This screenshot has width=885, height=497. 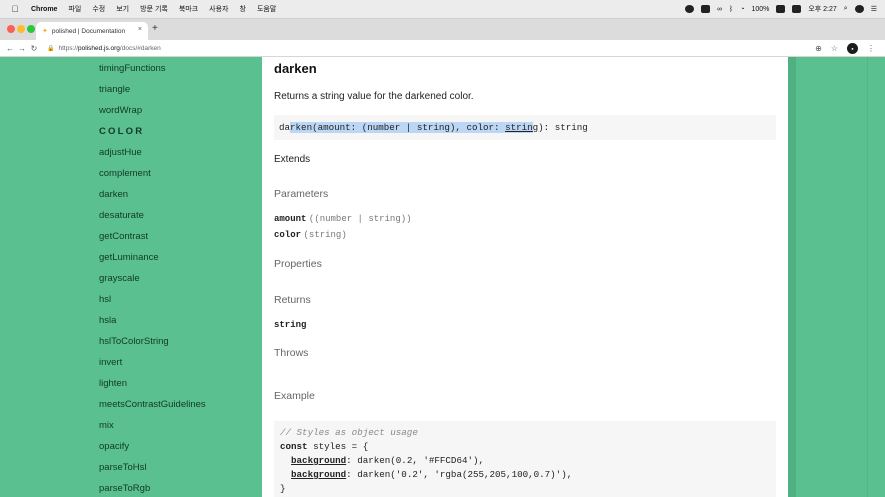 What do you see at coordinates (113, 383) in the screenshot?
I see `sidebar-item-lighten: lighten` at bounding box center [113, 383].